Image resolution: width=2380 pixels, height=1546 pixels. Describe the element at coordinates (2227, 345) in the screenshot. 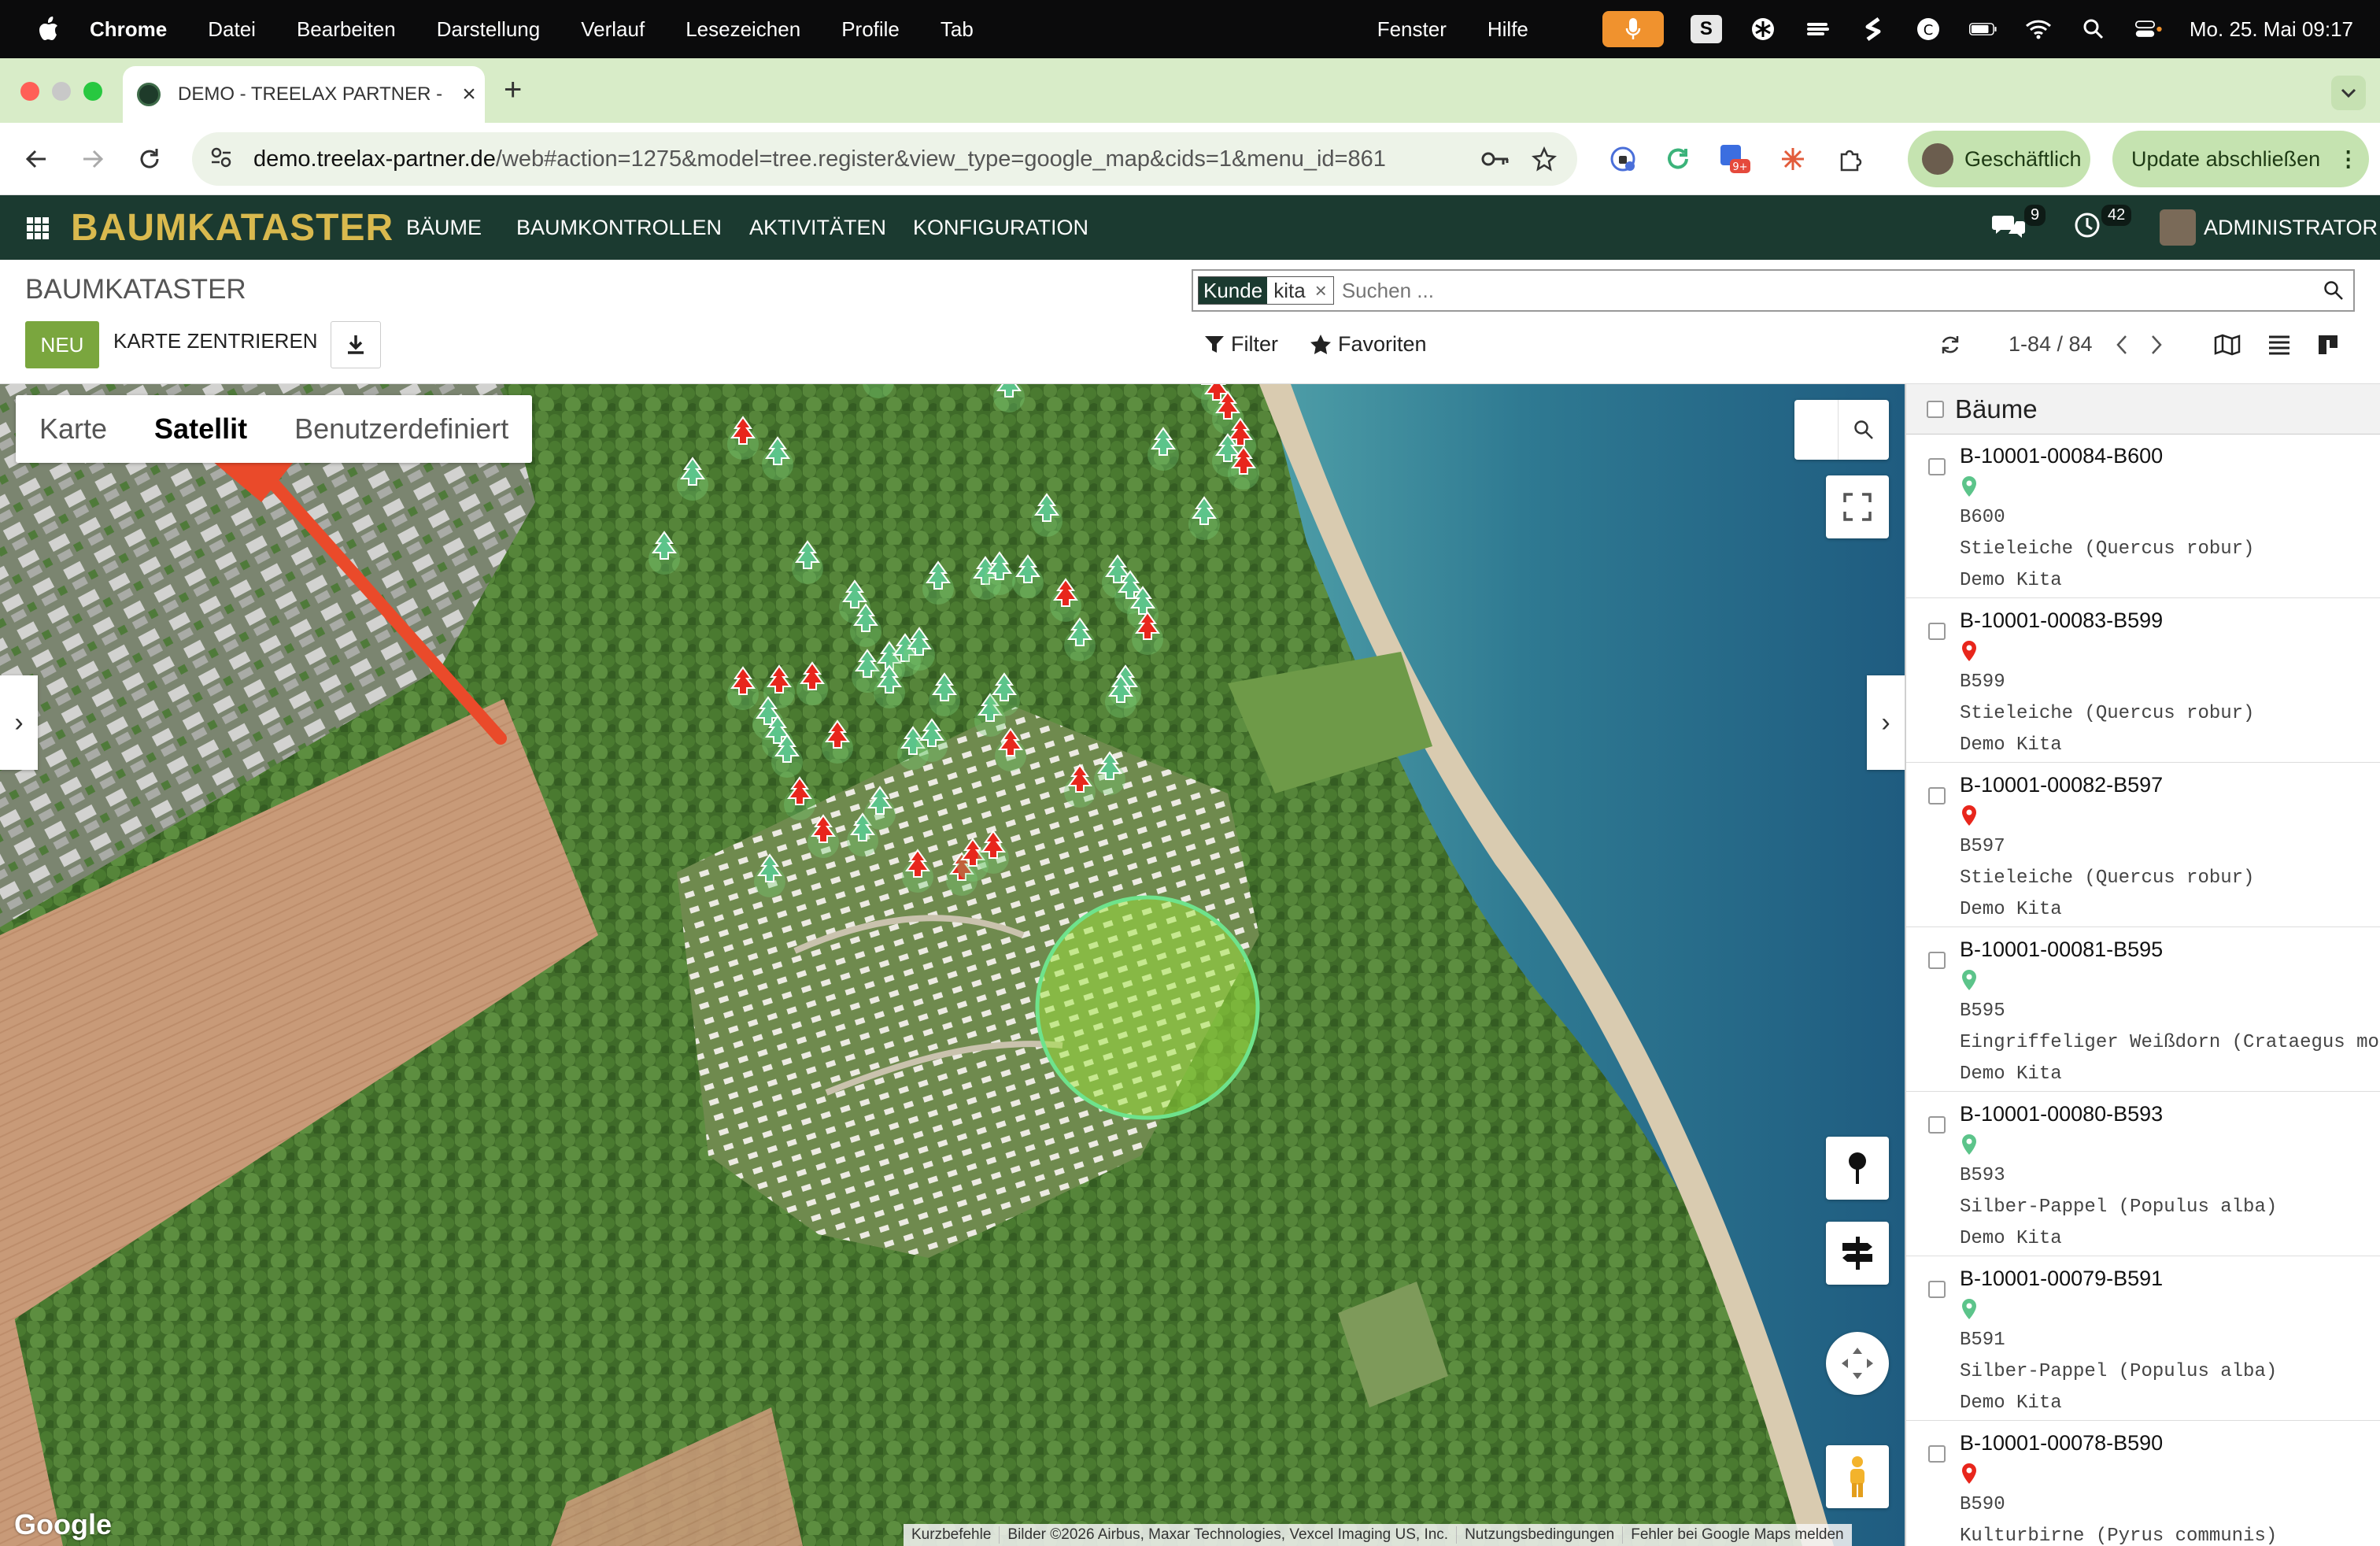

I see `map-view-icon` at that location.